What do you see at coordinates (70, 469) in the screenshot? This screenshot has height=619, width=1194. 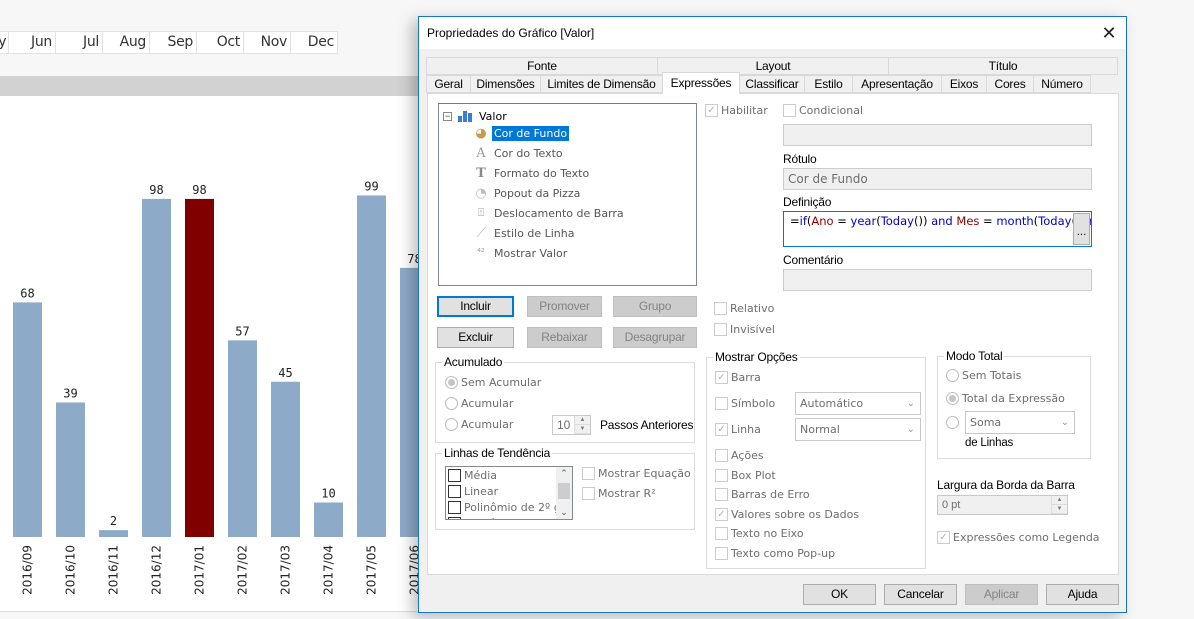 I see `bar-2016/10` at bounding box center [70, 469].